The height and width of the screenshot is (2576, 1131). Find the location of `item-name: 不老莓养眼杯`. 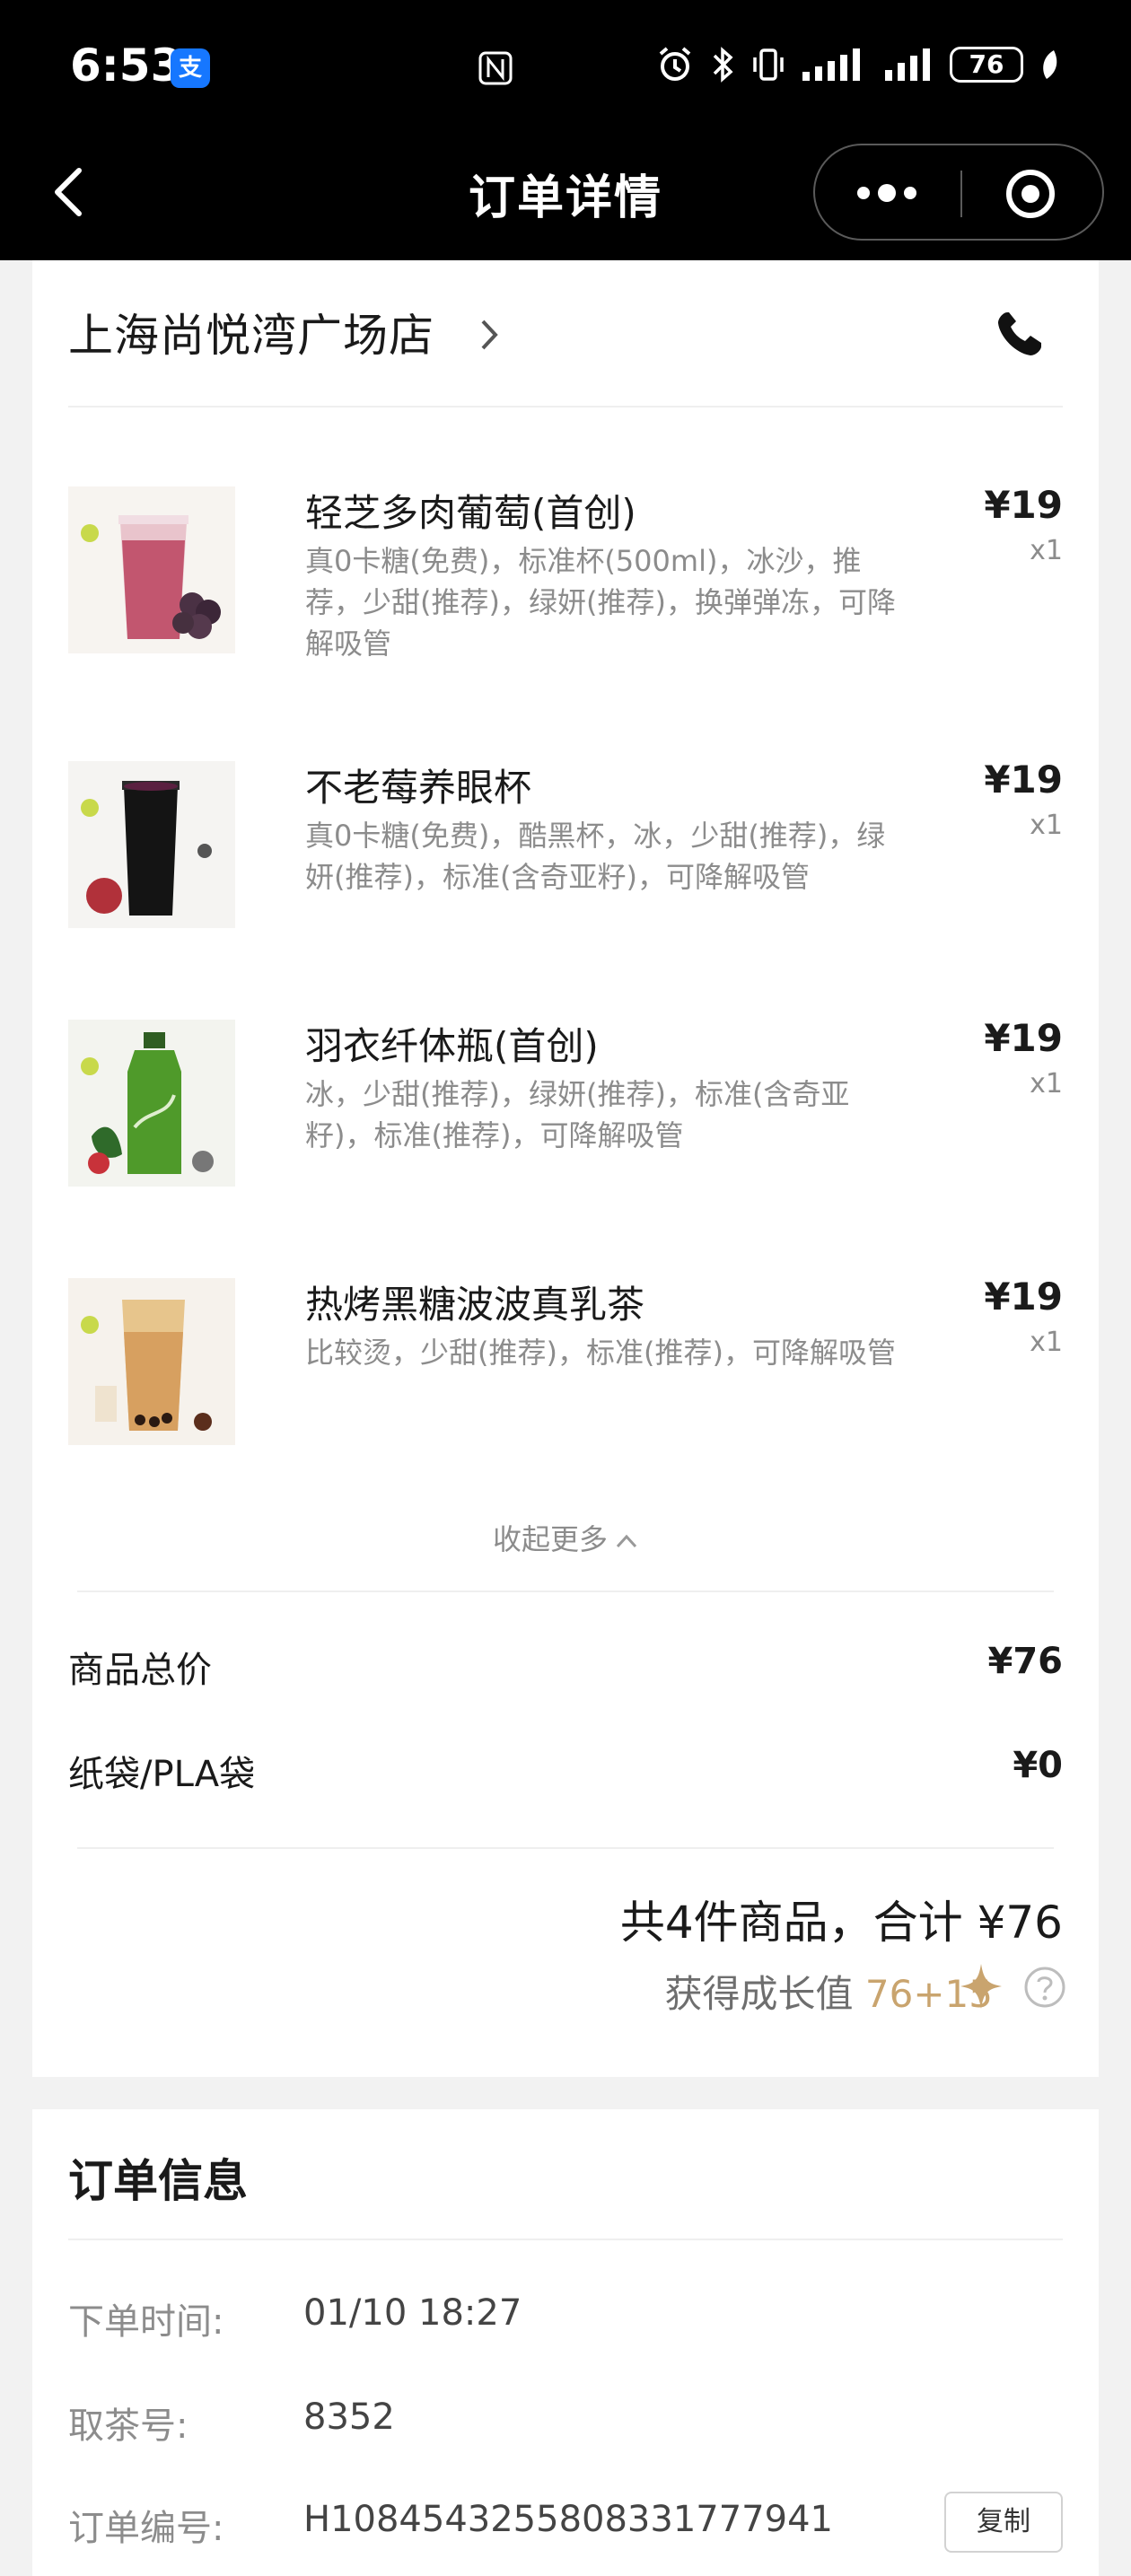

item-name: 不老莓养眼杯 is located at coordinates (418, 788).